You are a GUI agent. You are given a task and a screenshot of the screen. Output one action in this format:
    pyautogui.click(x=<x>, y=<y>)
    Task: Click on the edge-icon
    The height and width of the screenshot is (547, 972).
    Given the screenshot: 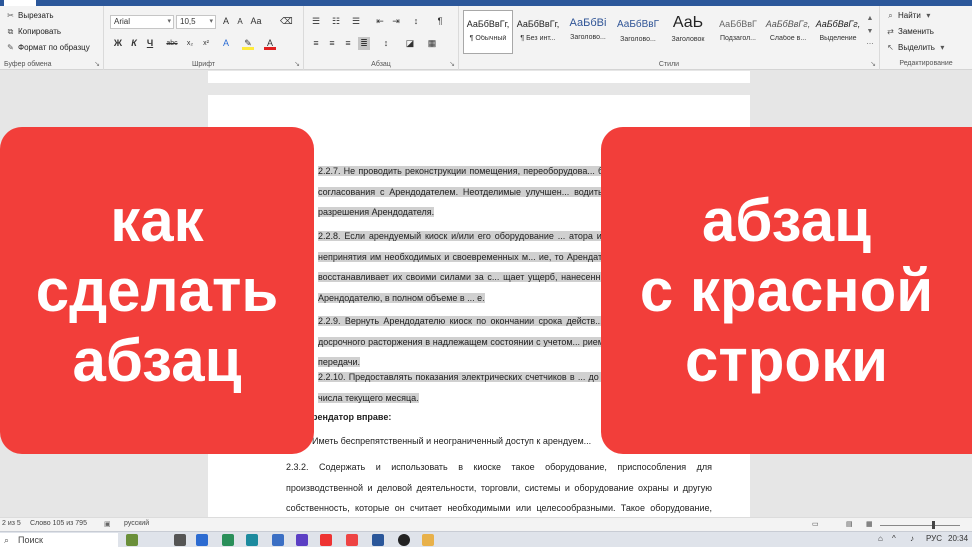 What is the action you would take?
    pyautogui.click(x=228, y=540)
    